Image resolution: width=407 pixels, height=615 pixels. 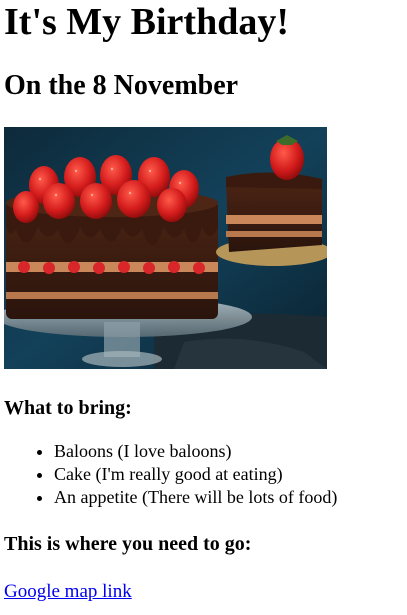 What do you see at coordinates (230, 474) in the screenshot?
I see `list-item: Cake (I'm really good at eating)` at bounding box center [230, 474].